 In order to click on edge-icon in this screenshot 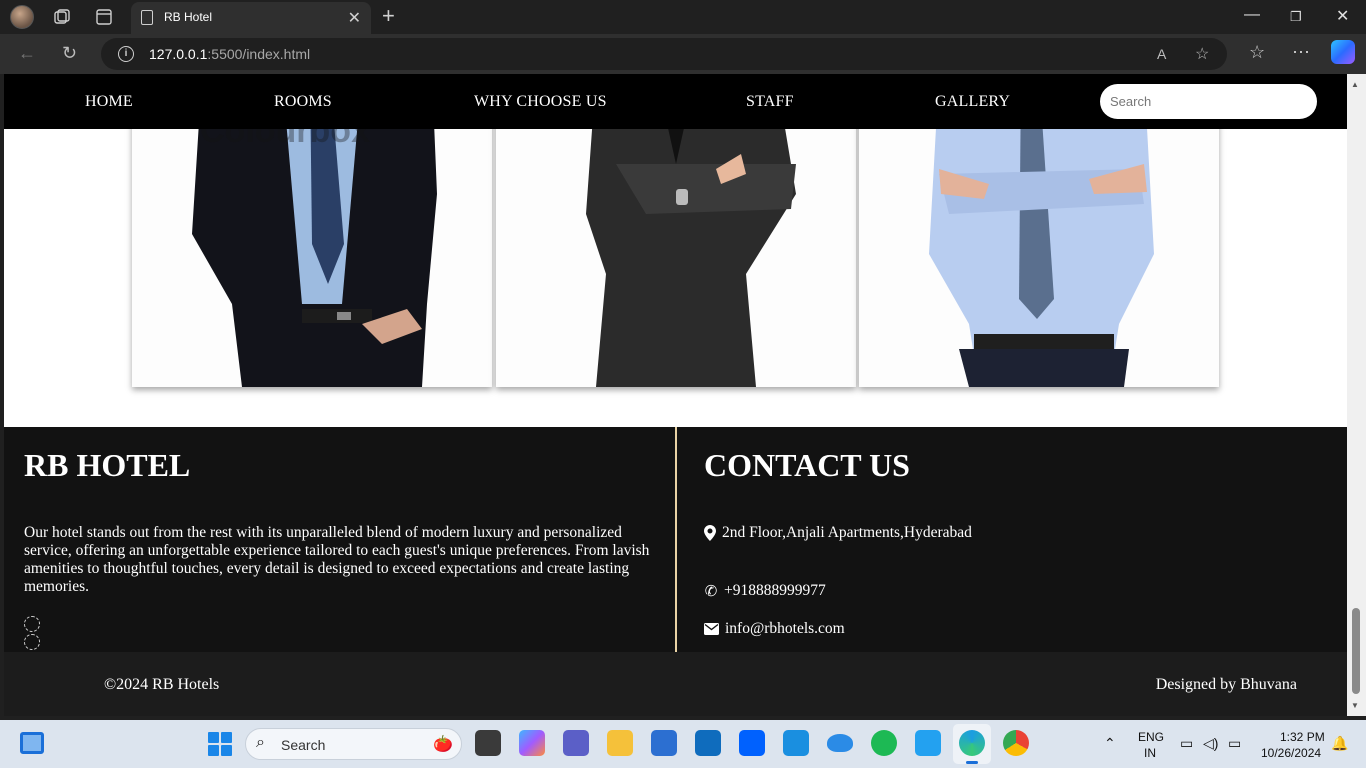, I will do `click(972, 747)`.